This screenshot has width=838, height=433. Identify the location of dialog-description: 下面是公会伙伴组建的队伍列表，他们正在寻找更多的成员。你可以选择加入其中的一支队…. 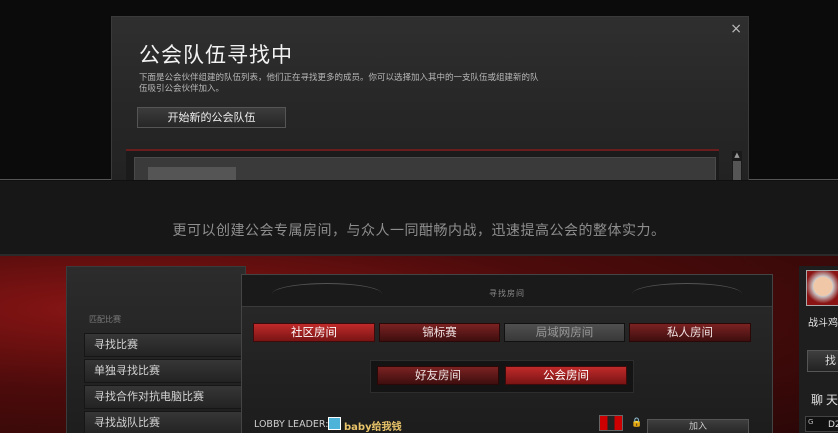
(339, 83).